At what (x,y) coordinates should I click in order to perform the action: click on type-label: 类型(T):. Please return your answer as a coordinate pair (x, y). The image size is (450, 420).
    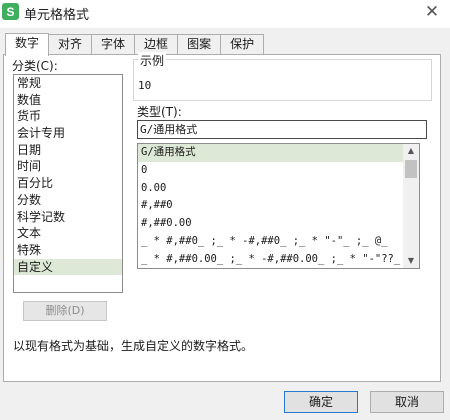
    Looking at the image, I should click on (159, 112).